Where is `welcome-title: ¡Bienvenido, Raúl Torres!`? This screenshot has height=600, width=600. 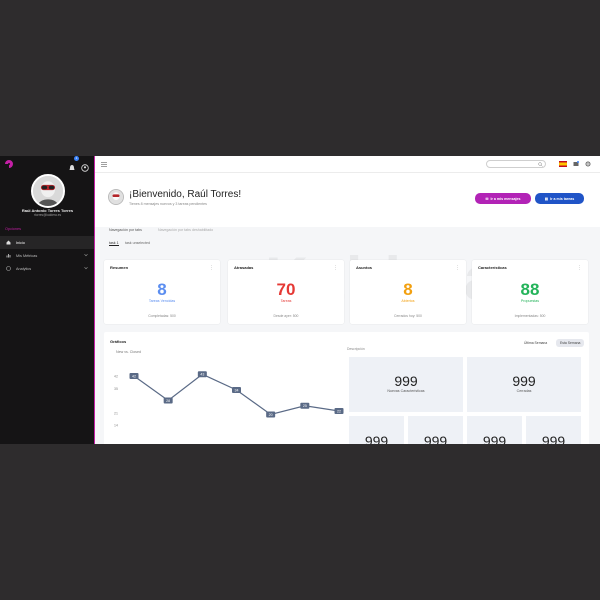
welcome-title: ¡Bienvenido, Raúl Torres! is located at coordinates (185, 194).